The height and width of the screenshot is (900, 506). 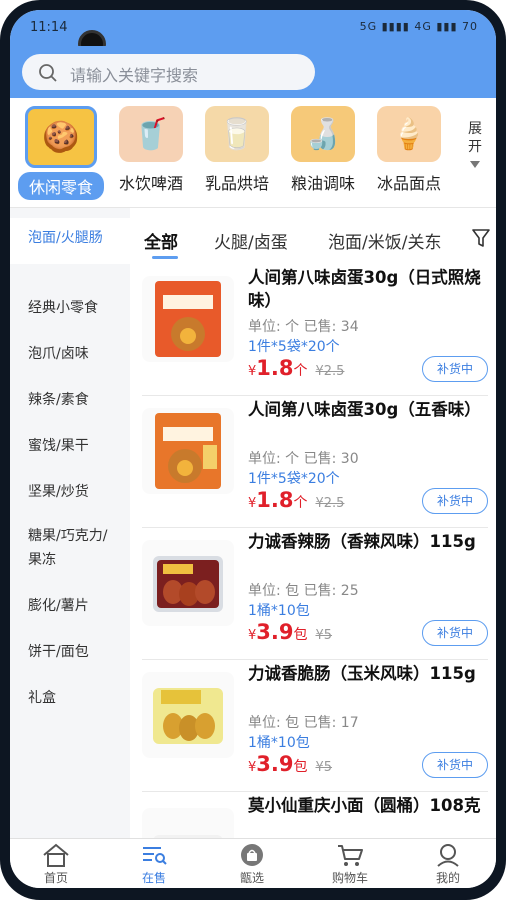 I want to click on category-snacks: 🍪 休闲零食, so click(x=61, y=154).